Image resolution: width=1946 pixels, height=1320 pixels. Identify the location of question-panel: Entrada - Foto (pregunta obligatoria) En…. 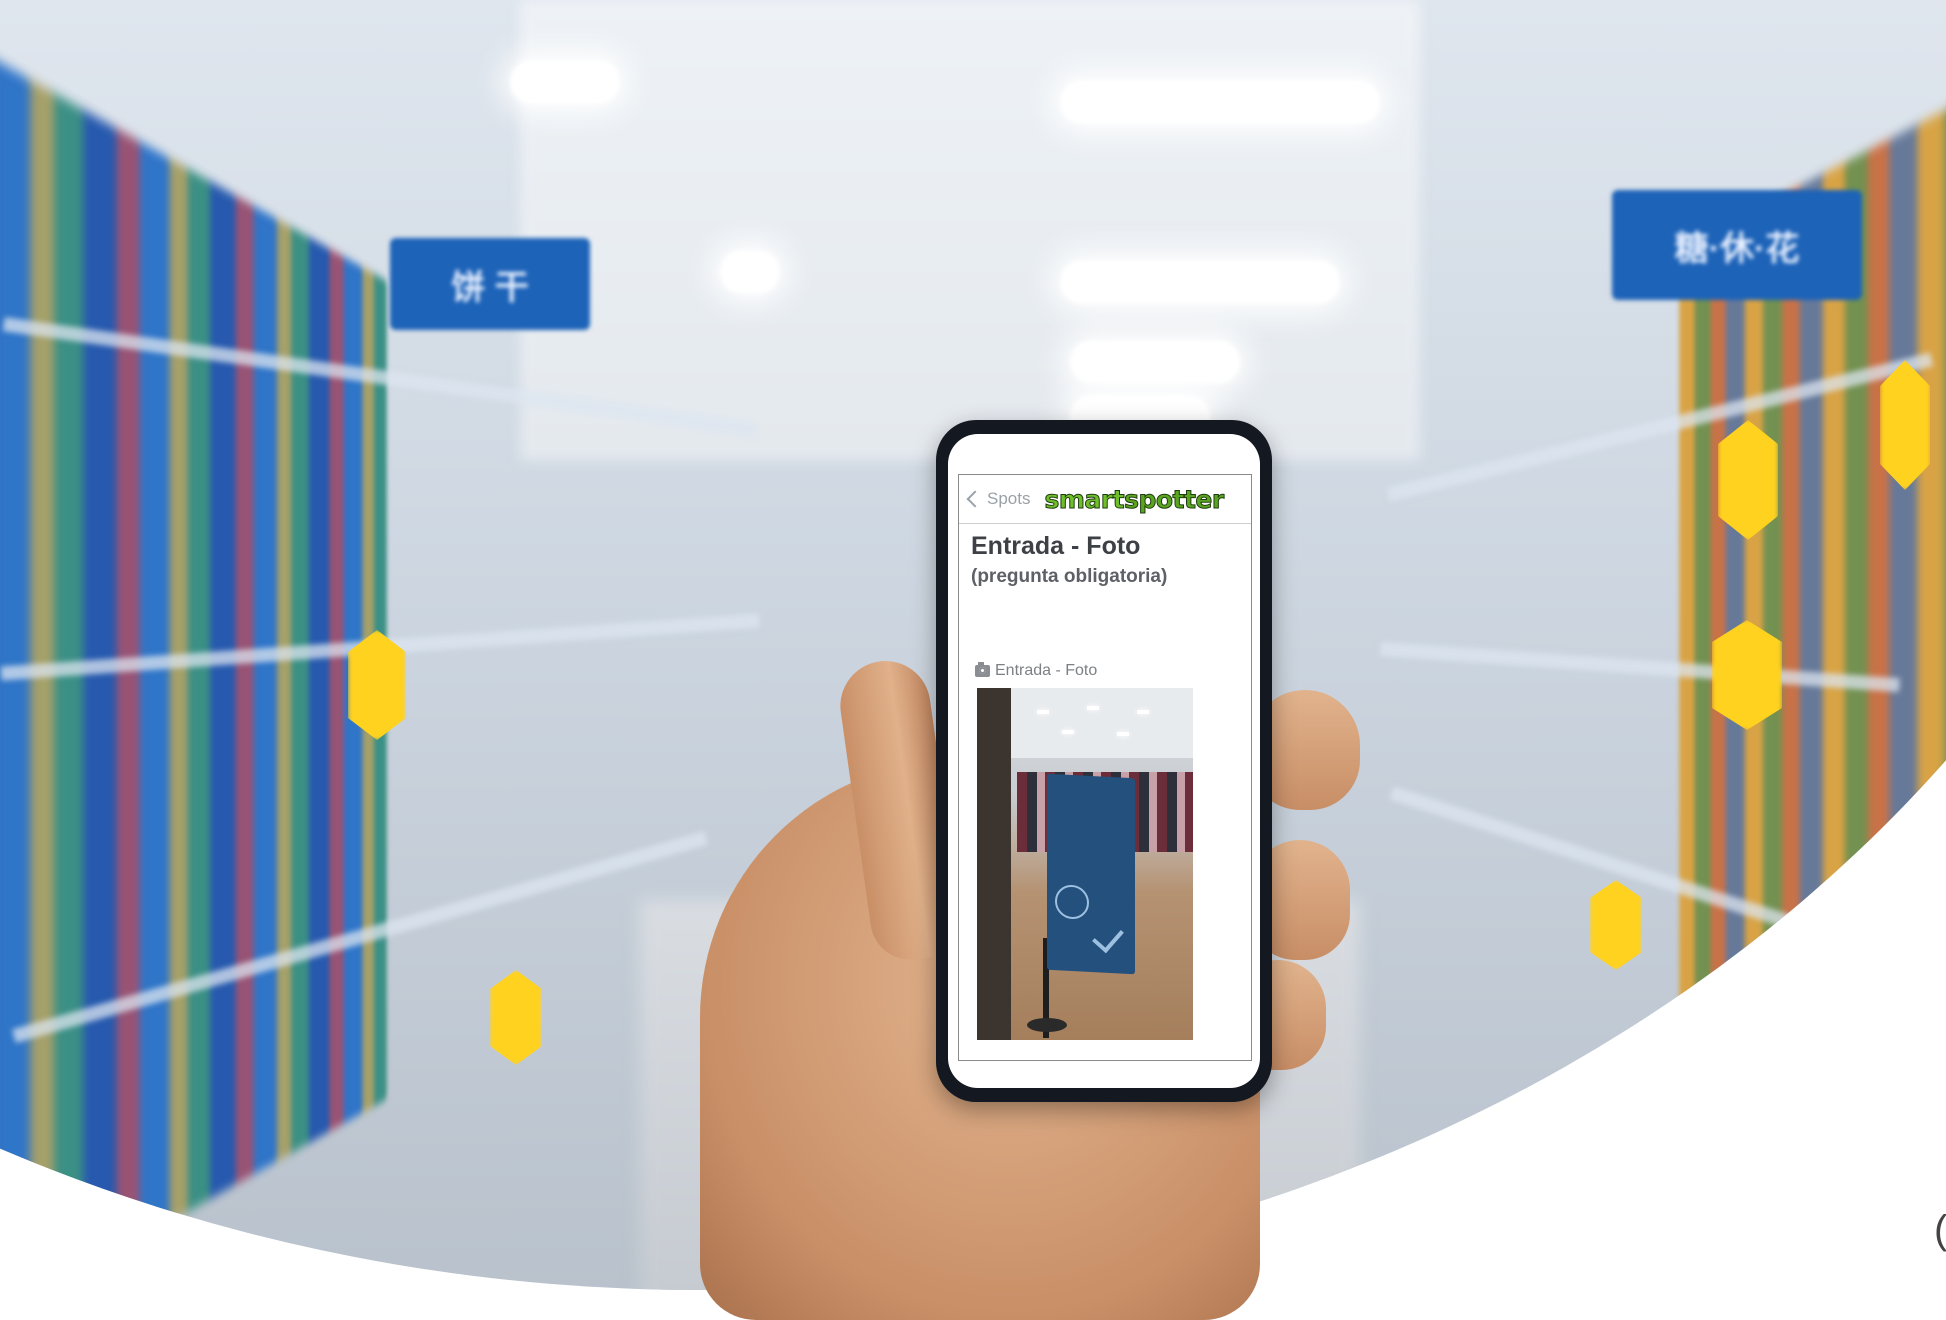
(1105, 791).